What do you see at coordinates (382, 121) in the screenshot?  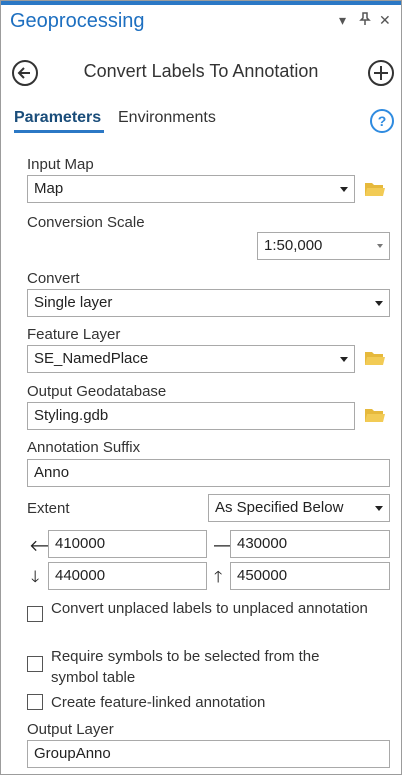 I see `help-icon: ?` at bounding box center [382, 121].